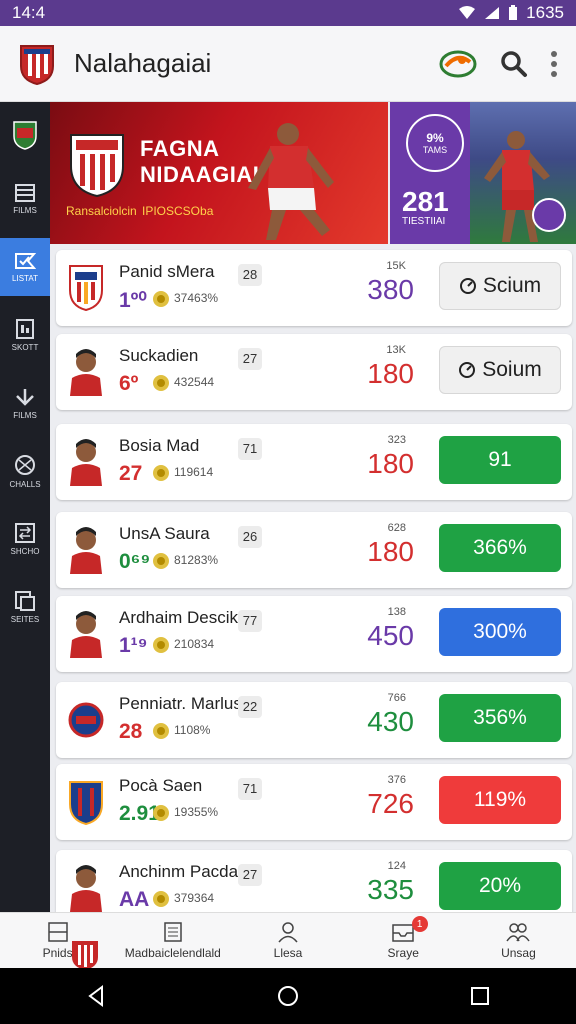 The height and width of the screenshot is (1024, 576). I want to click on player-percent: 1108%, so click(192, 730).